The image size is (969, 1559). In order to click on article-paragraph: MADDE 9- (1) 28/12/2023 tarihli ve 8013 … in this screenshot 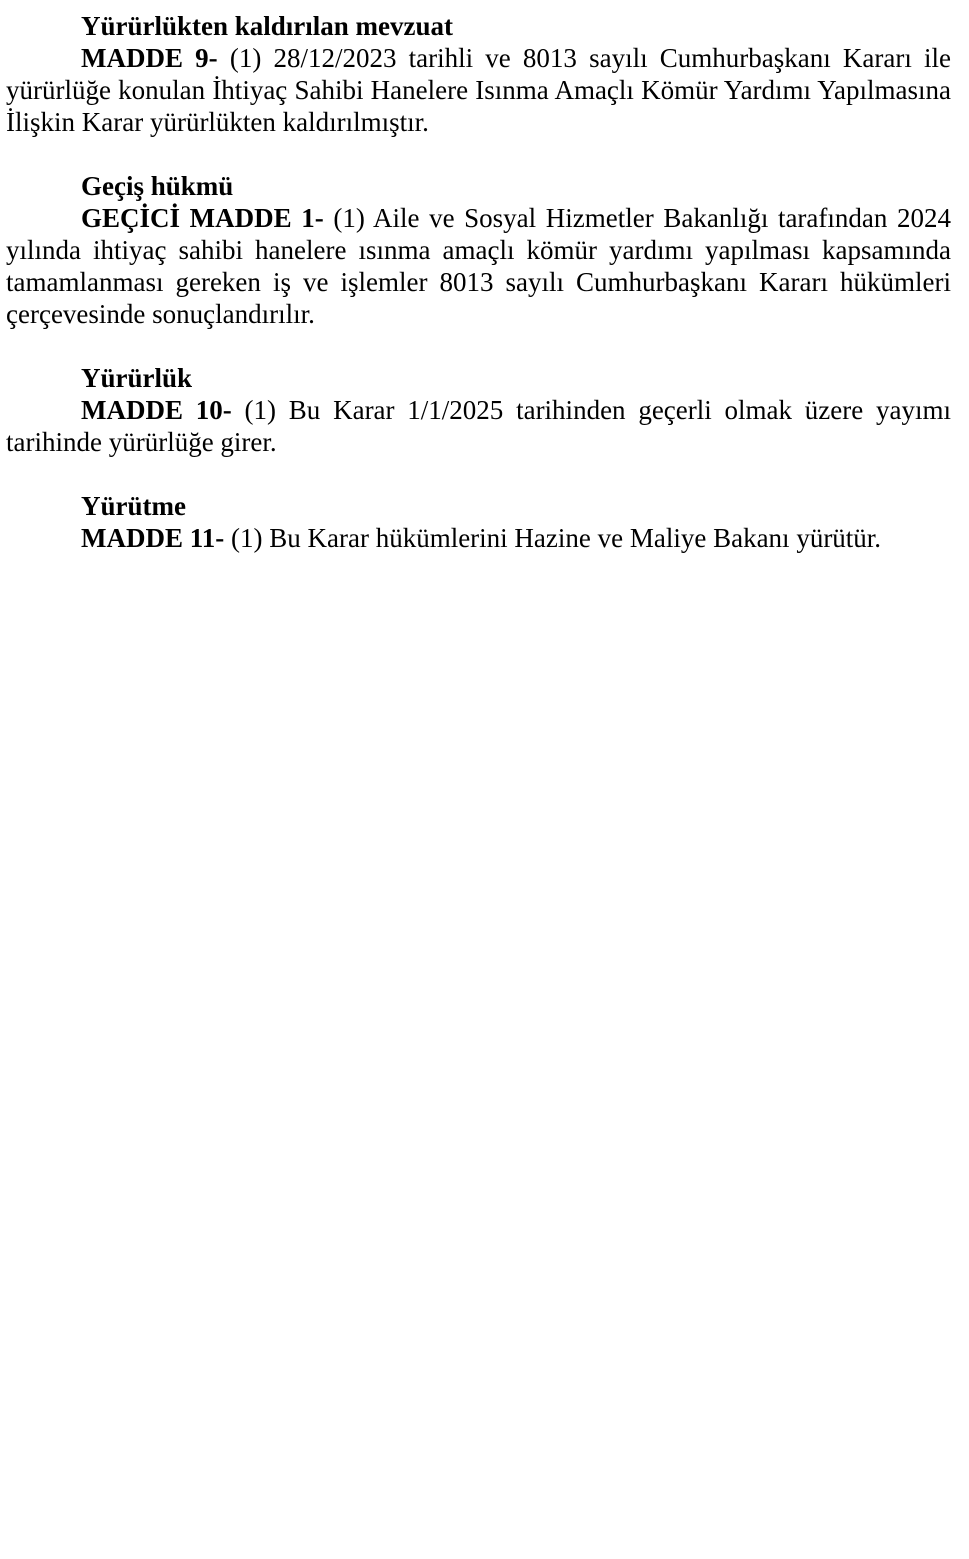, I will do `click(478, 90)`.